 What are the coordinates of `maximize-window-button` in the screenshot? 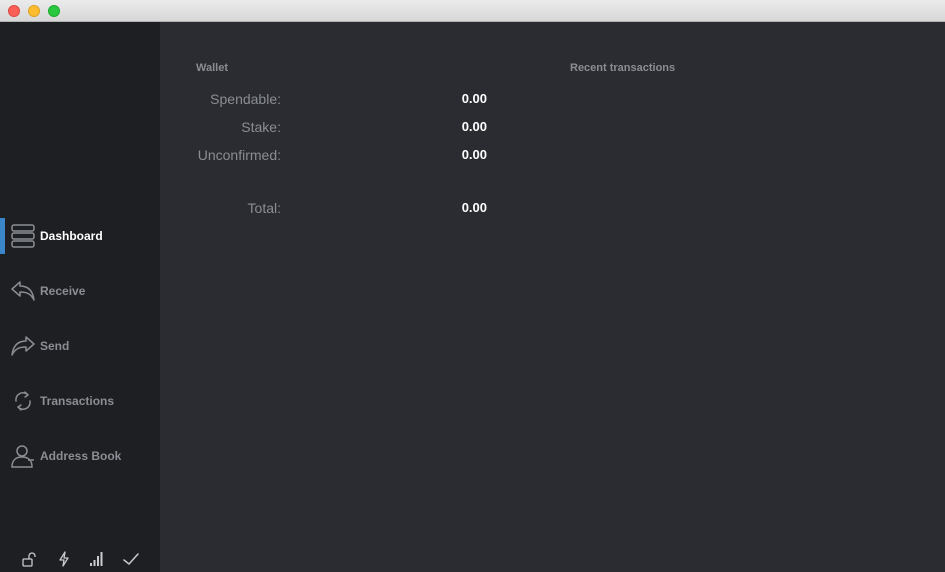 It's located at (54, 11).